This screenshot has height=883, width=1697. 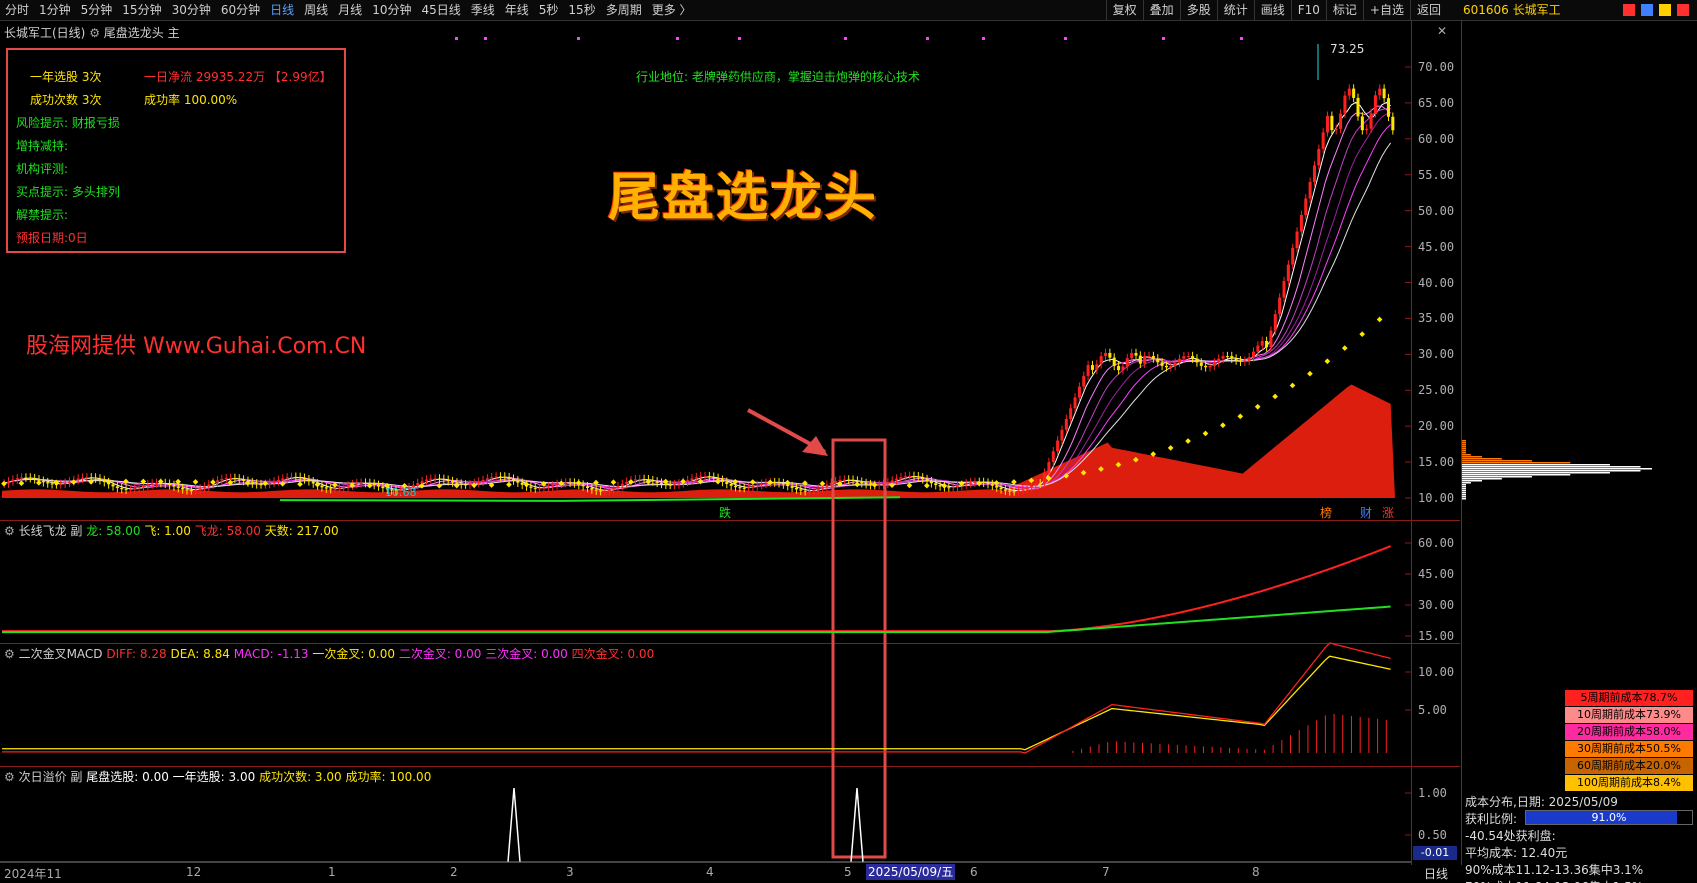 I want to click on multi-stock-button: 多股, so click(x=1198, y=10).